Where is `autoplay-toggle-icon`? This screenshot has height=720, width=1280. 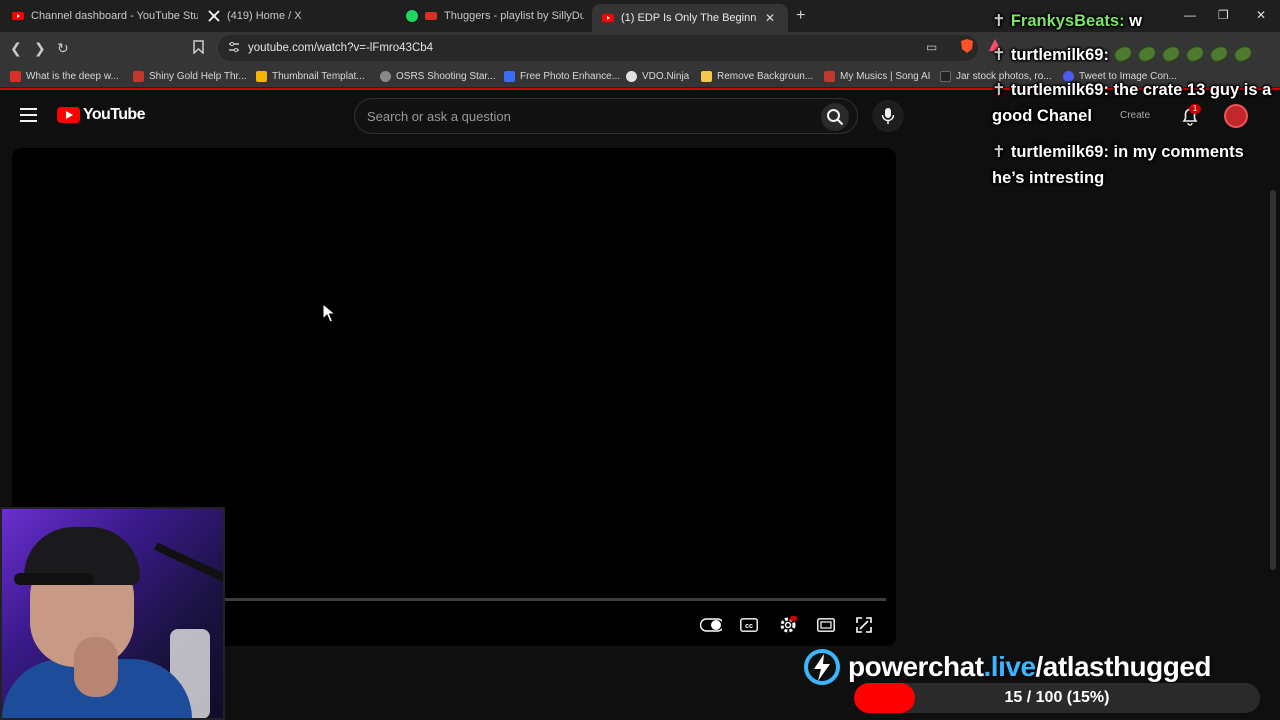
autoplay-toggle-icon is located at coordinates (711, 625).